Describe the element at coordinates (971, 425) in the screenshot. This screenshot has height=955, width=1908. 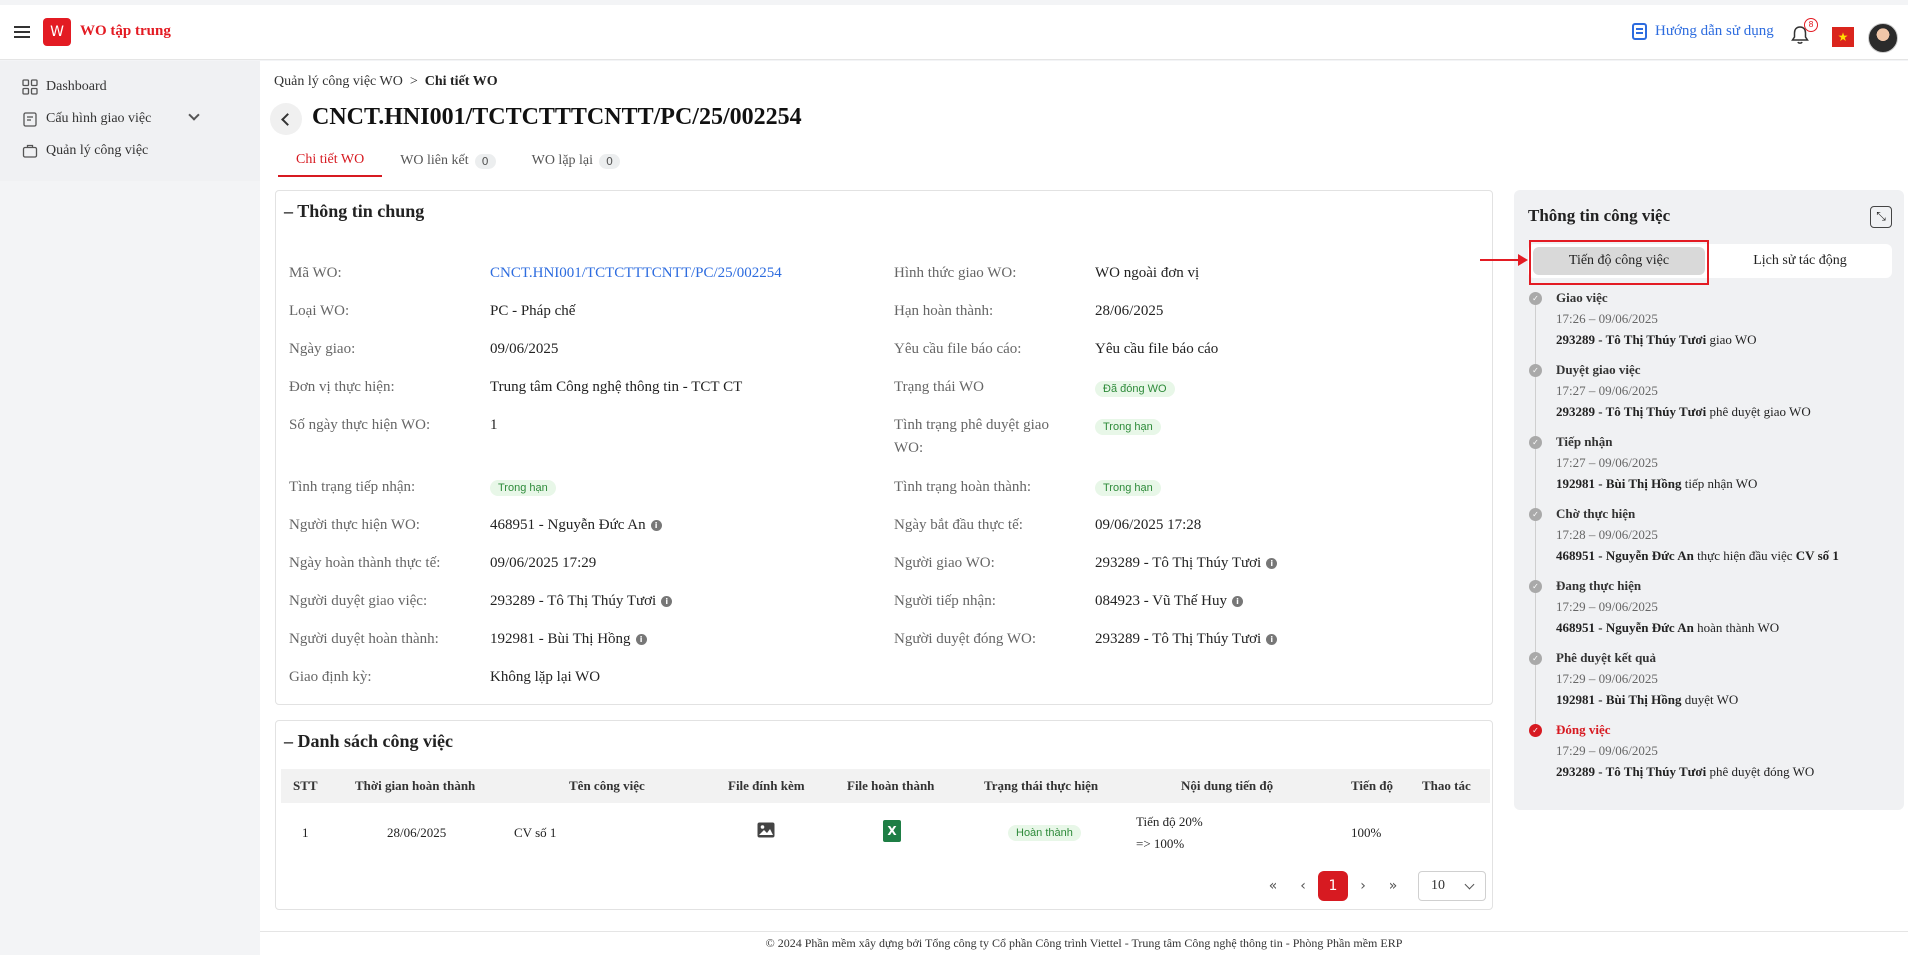
I see `field-label: Tình trạng phê duyệt giao` at that location.